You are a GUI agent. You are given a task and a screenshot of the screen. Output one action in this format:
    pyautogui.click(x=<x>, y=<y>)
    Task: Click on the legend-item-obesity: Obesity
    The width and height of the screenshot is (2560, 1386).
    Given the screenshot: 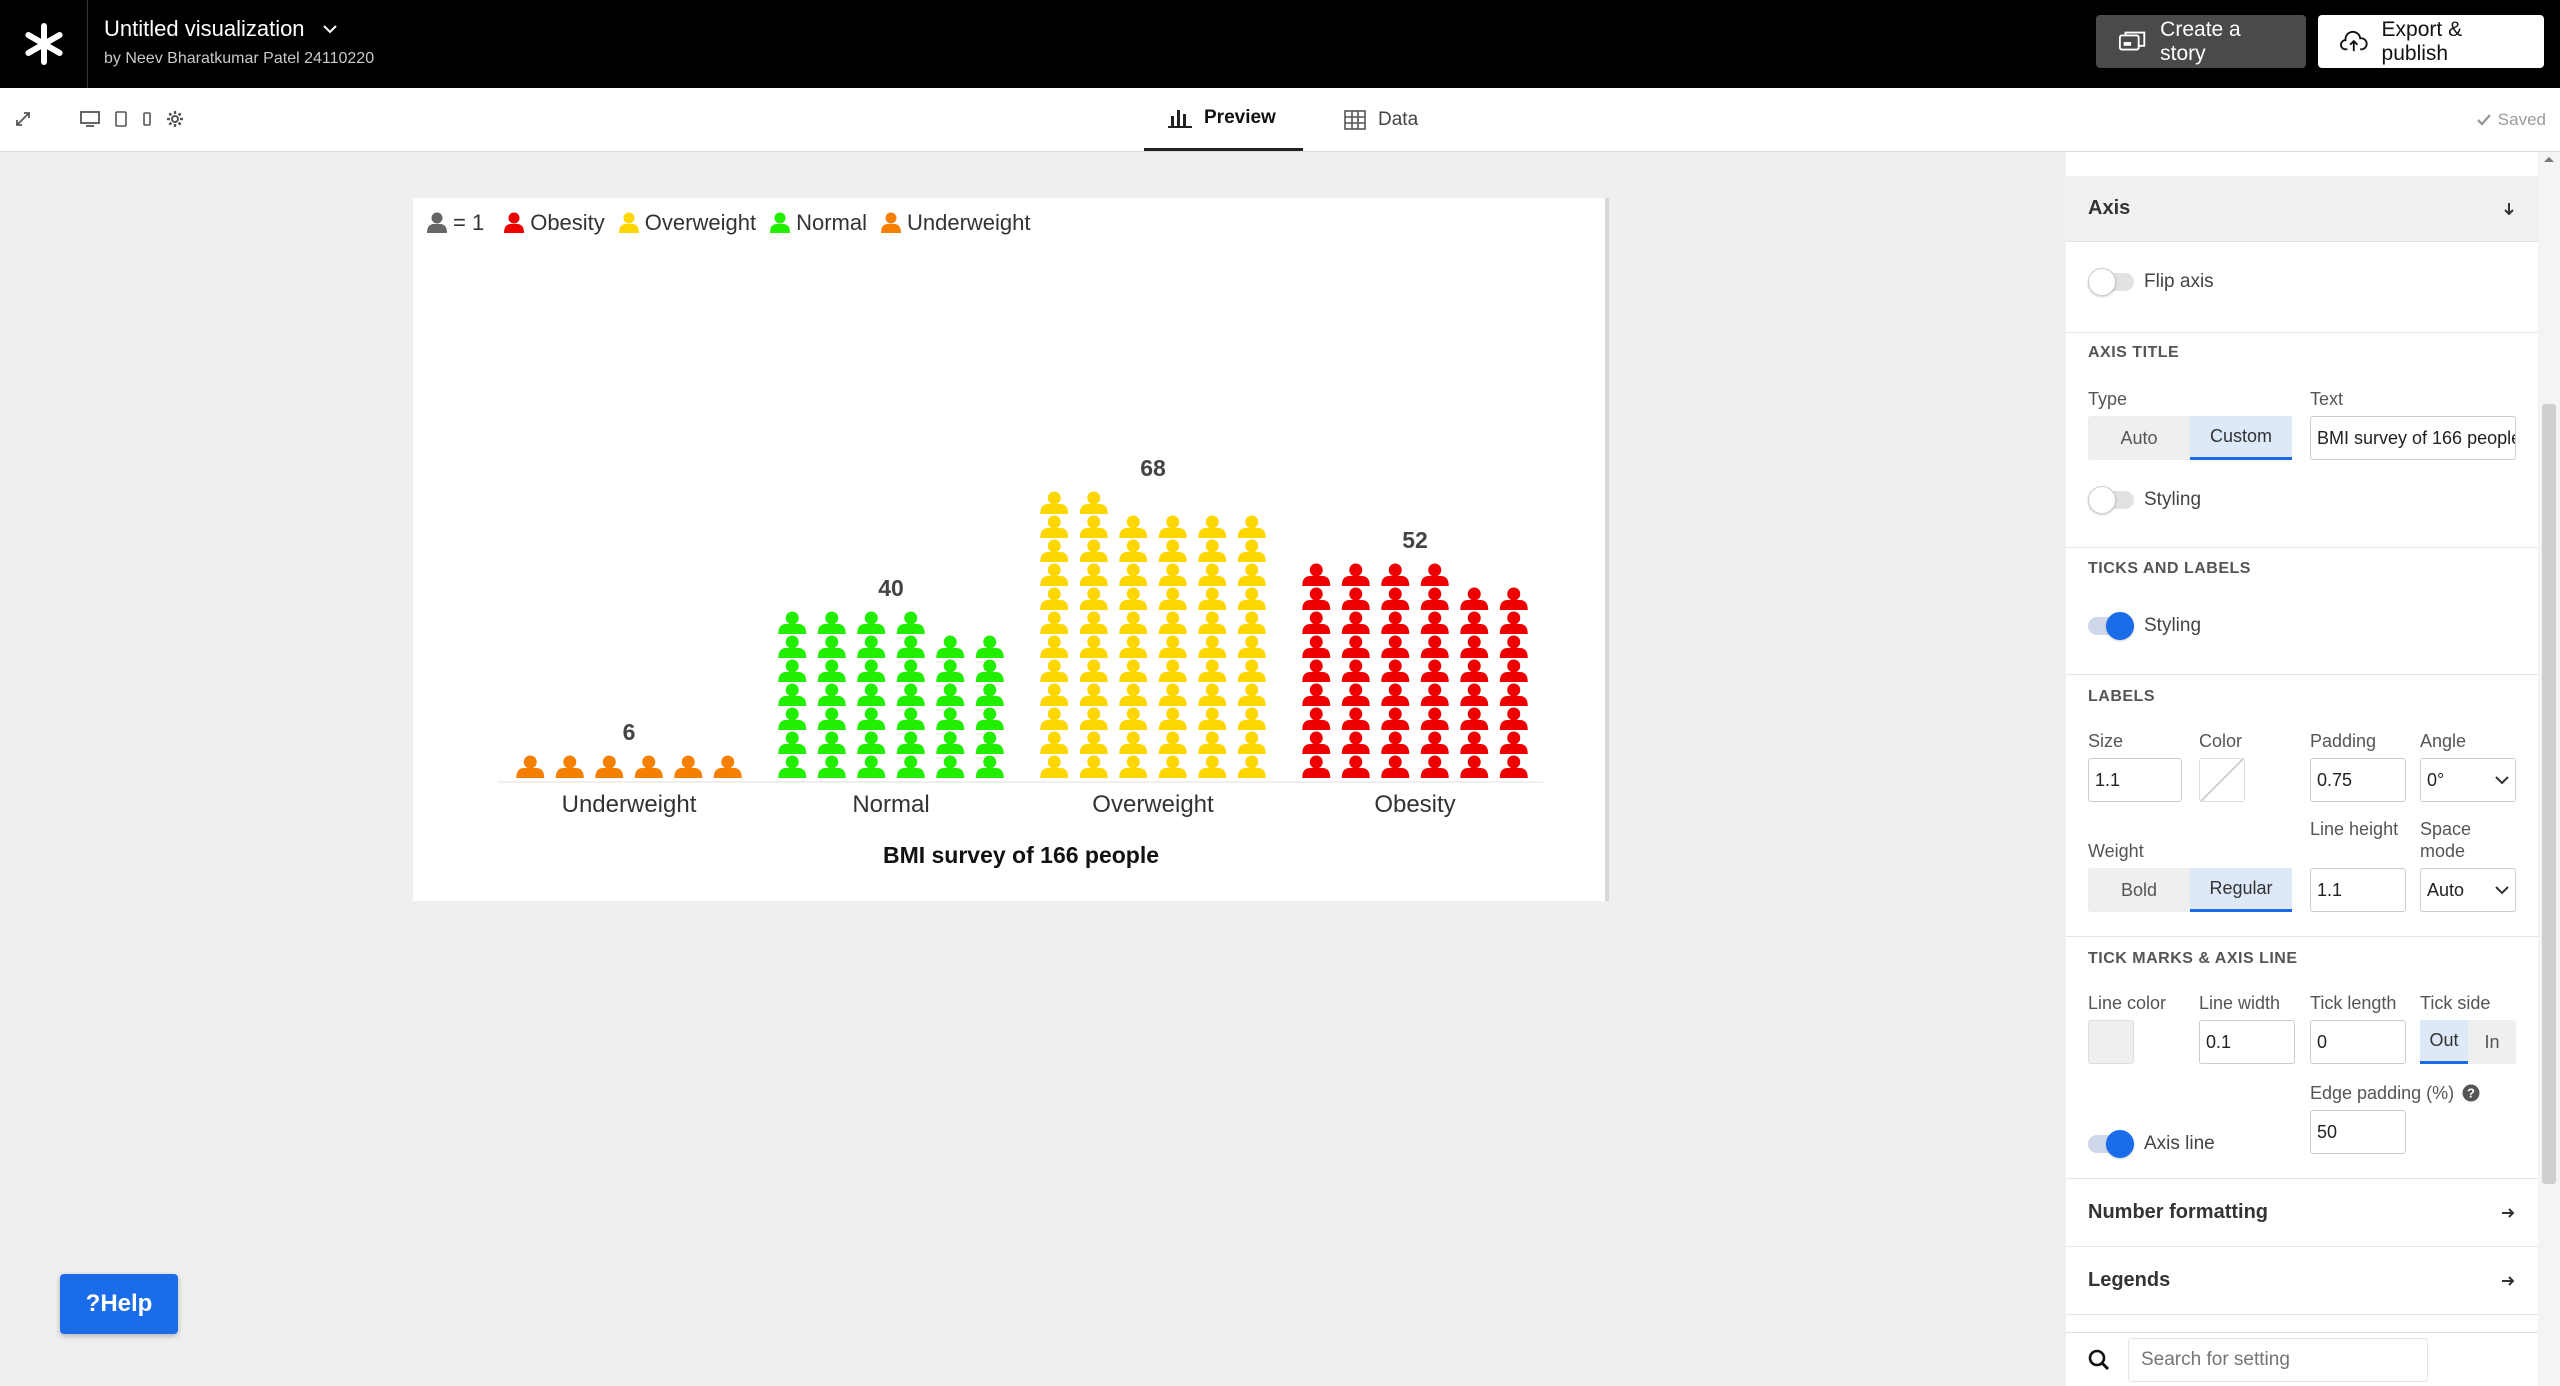 What is the action you would take?
    pyautogui.click(x=554, y=223)
    